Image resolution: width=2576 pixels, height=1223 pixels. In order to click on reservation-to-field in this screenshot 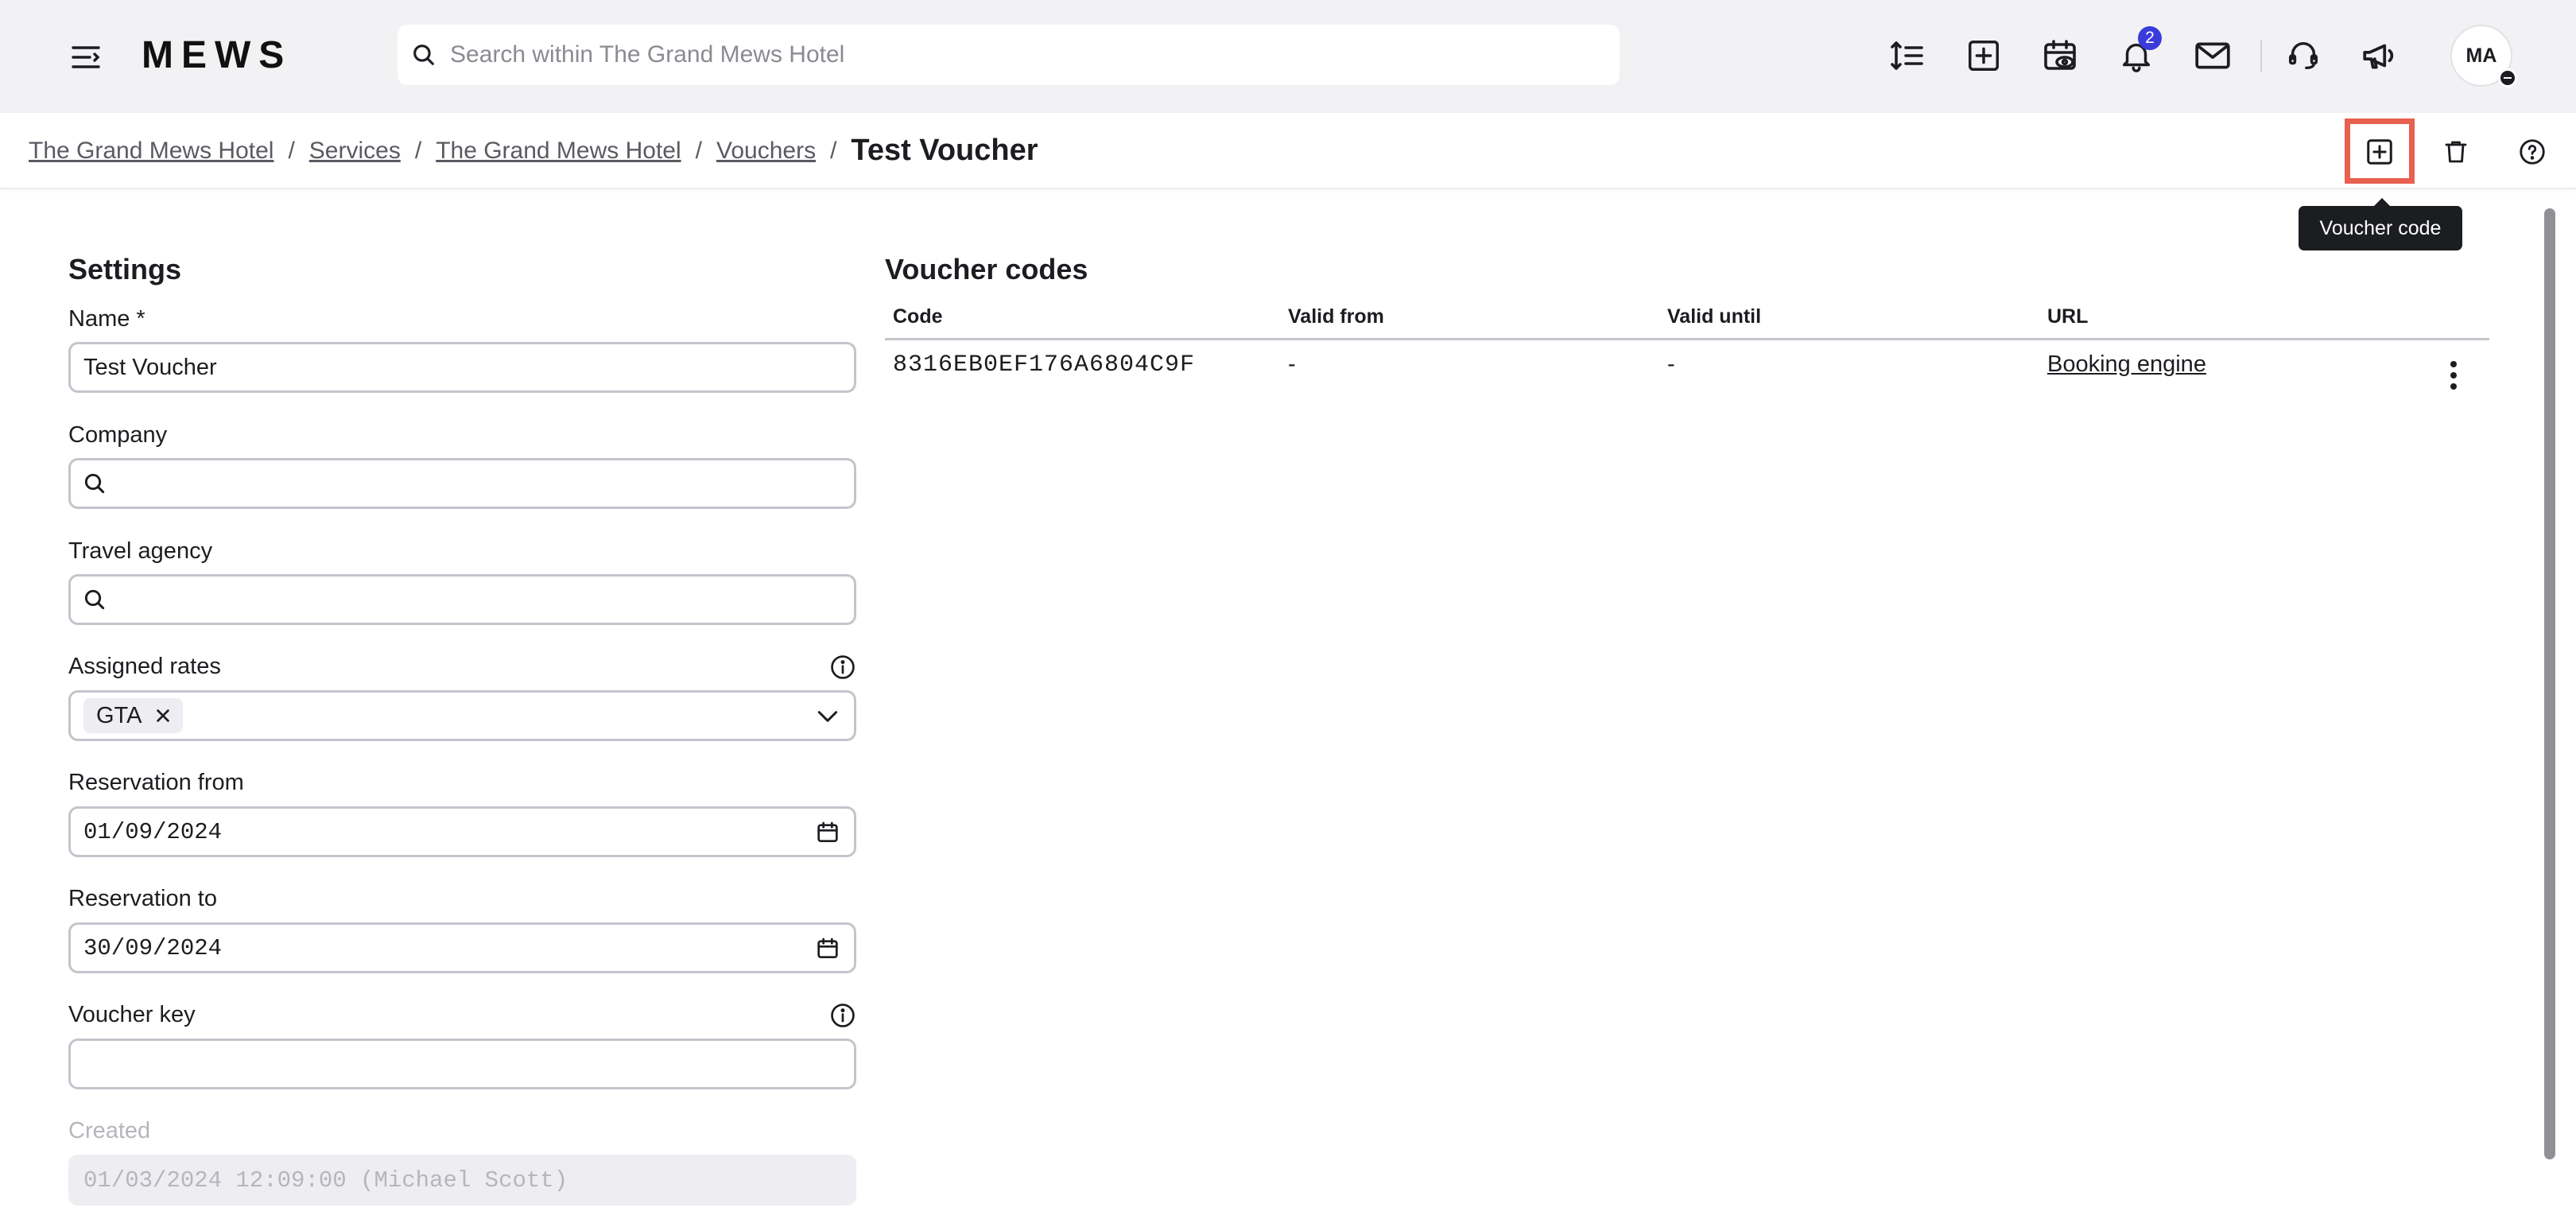, I will do `click(462, 947)`.